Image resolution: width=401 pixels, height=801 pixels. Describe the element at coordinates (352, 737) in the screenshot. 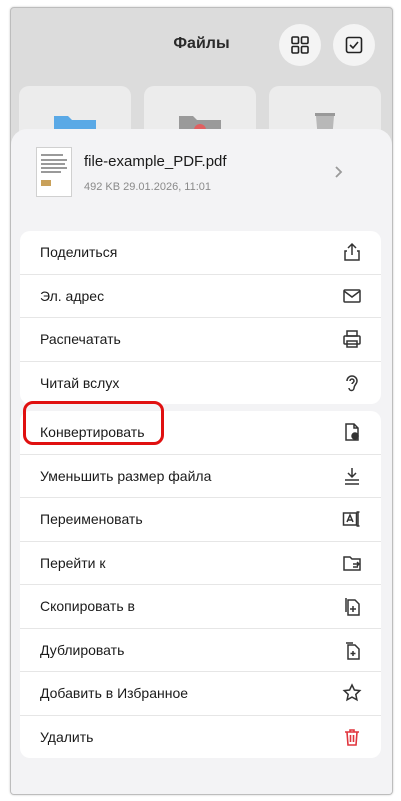

I see `trash-icon` at that location.